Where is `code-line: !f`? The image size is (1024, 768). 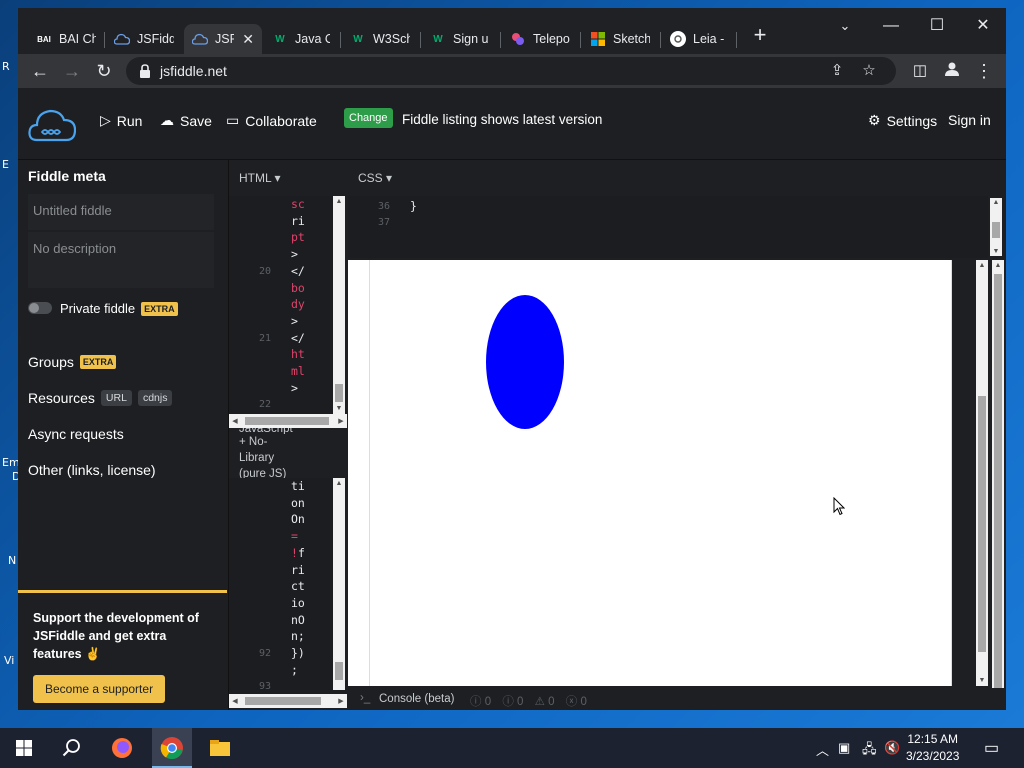 code-line: !f is located at coordinates (298, 552).